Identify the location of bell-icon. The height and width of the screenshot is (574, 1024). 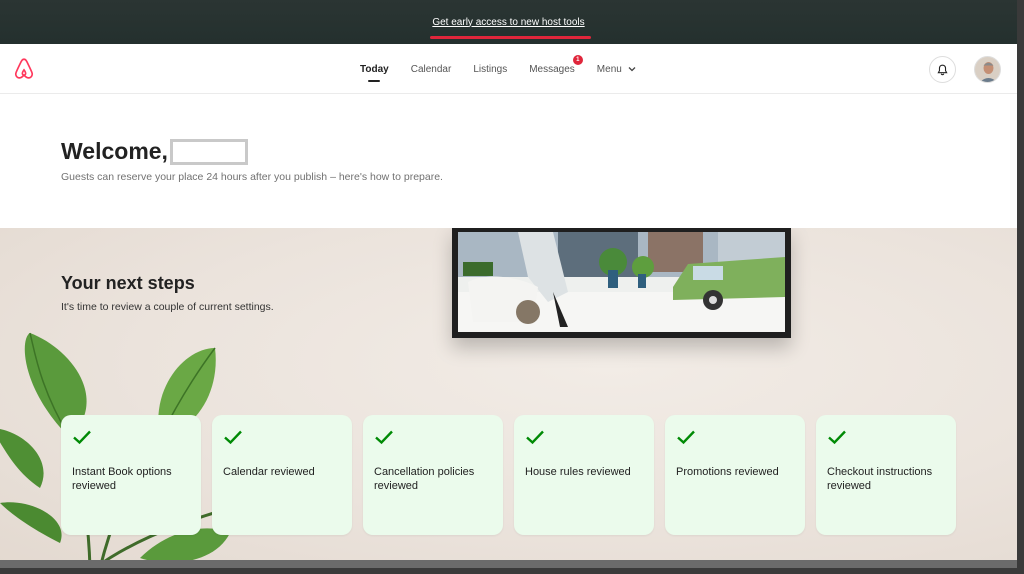
(942, 69).